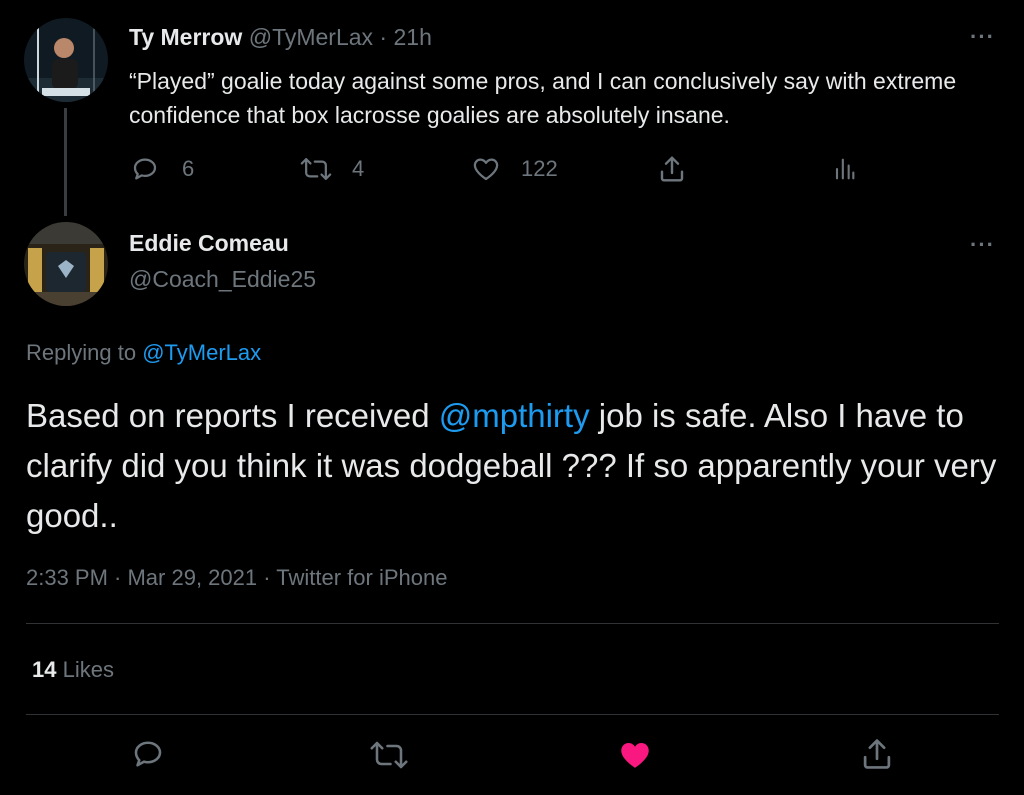 This screenshot has height=795, width=1024. I want to click on parent-reply-button: 6, so click(162, 169).